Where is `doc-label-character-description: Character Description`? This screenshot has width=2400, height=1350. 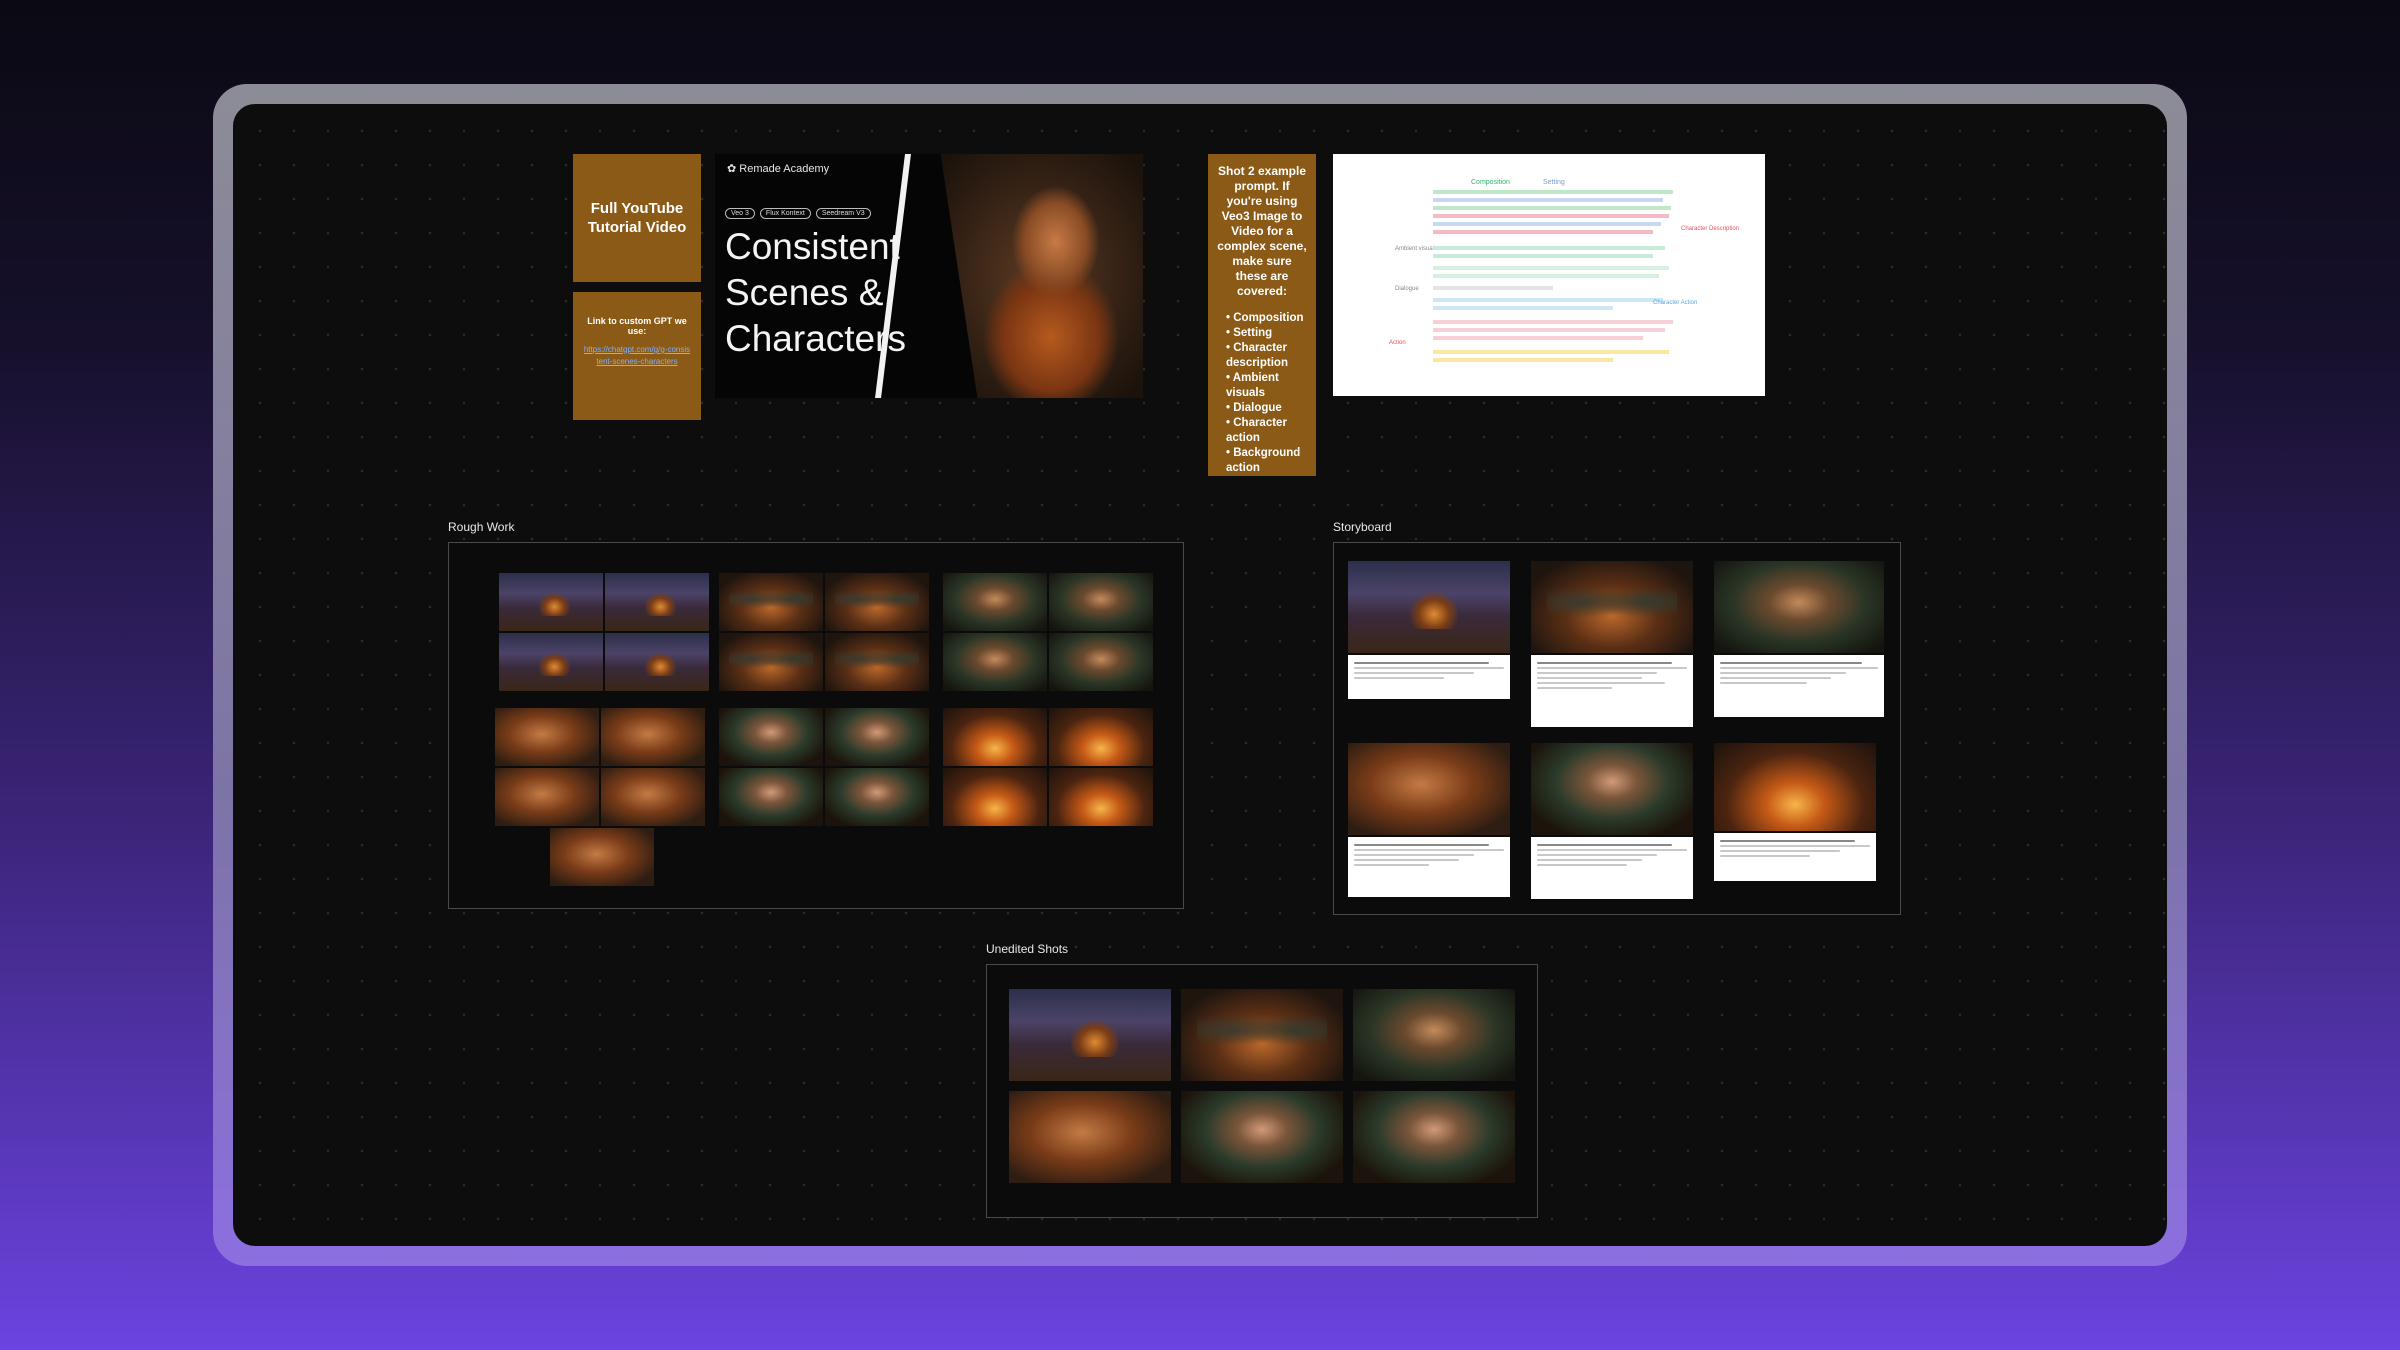 doc-label-character-description: Character Description is located at coordinates (1710, 229).